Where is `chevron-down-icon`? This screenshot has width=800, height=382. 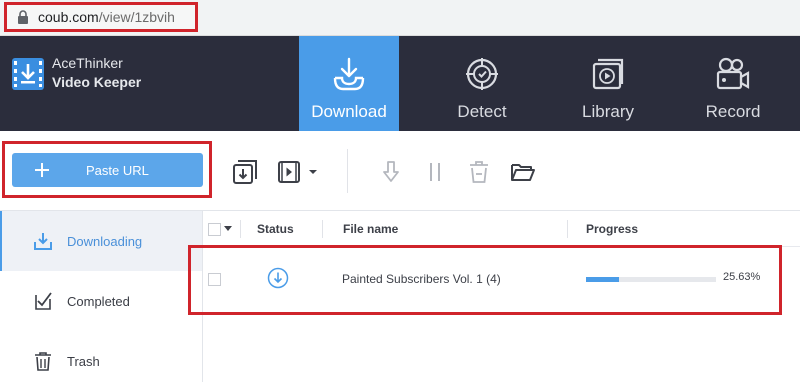
chevron-down-icon is located at coordinates (228, 229).